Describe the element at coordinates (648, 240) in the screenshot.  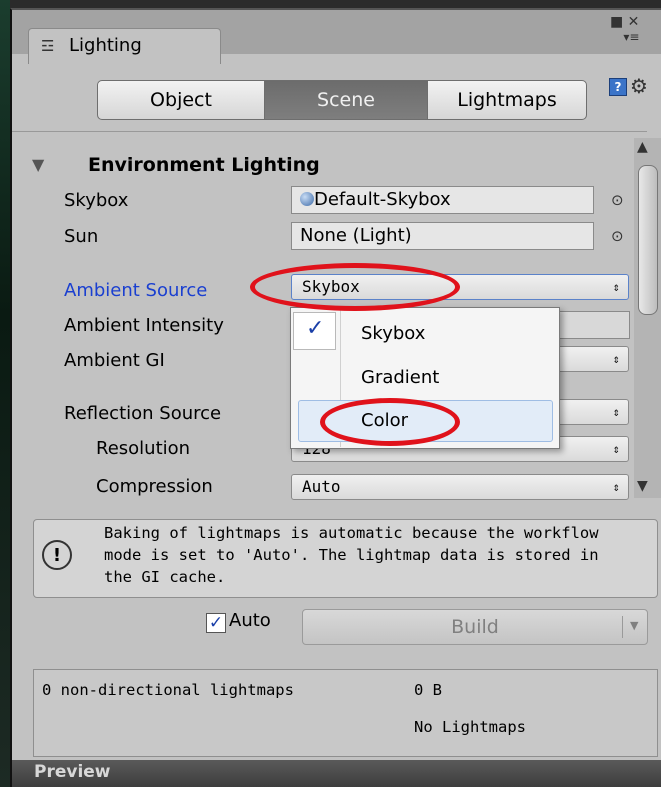
I see `scrollbar-thumb` at that location.